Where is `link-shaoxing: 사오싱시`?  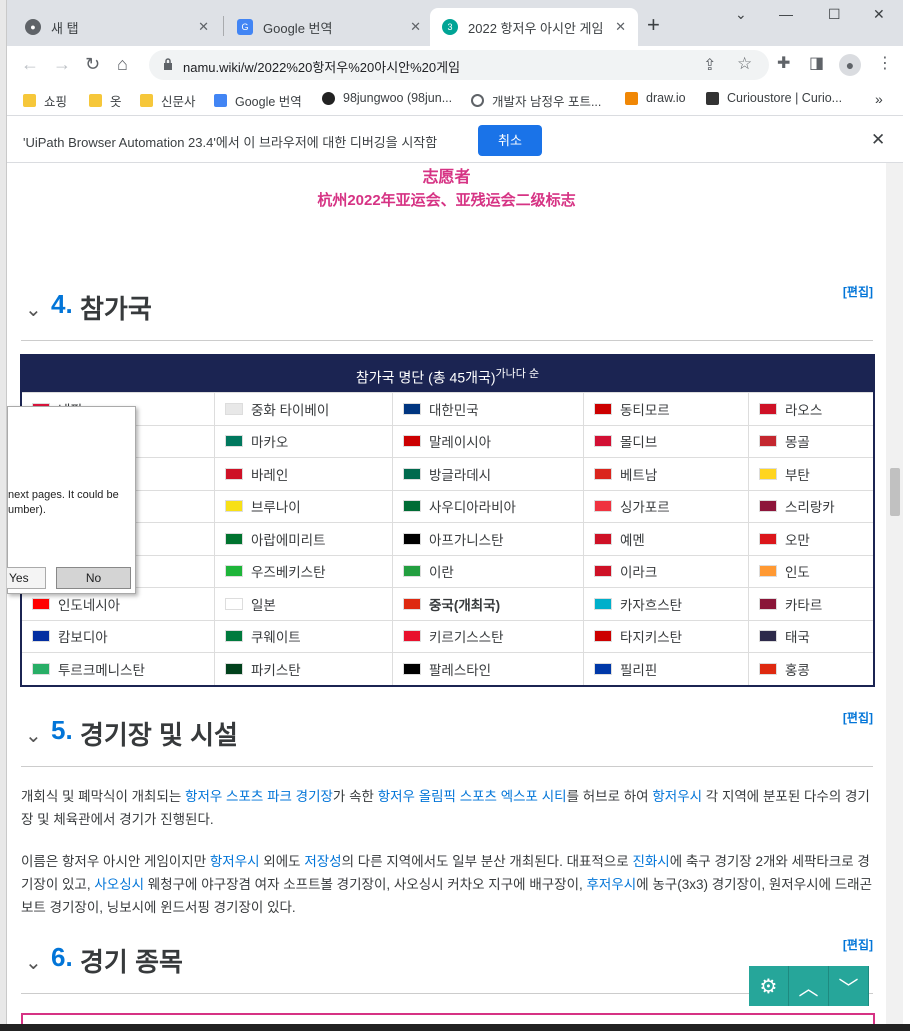 link-shaoxing: 사오싱시 is located at coordinates (119, 884).